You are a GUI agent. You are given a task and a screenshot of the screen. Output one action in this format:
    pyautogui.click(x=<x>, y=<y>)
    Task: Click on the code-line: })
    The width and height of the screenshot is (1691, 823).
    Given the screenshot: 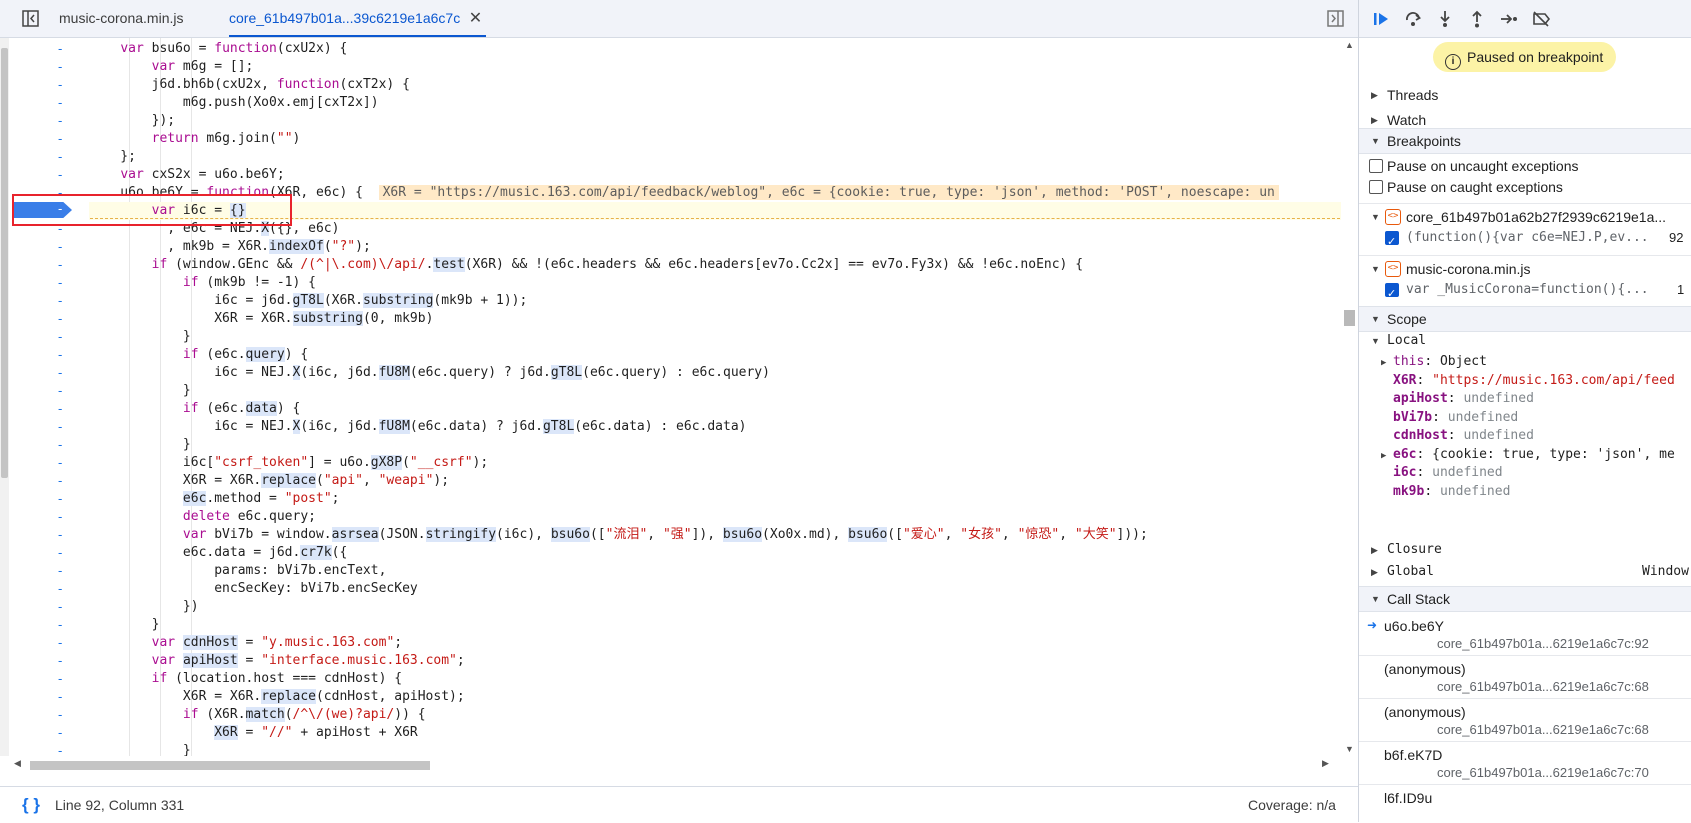 What is the action you would take?
    pyautogui.click(x=144, y=607)
    